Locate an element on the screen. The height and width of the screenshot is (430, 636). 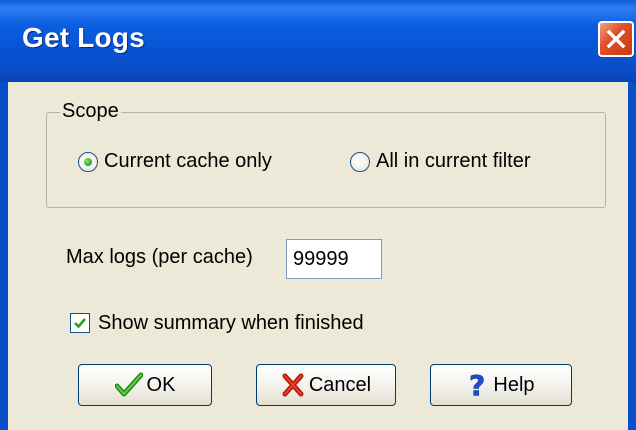
radio-all-in-current-filter: All in current filter is located at coordinates (440, 161).